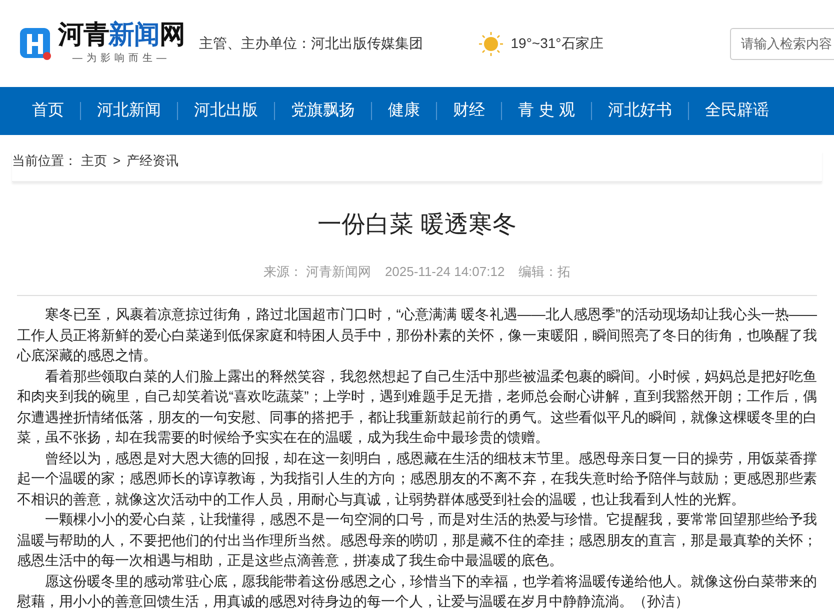 Image resolution: width=834 pixels, height=616 pixels. I want to click on sponsor-text: 主管、主办单位：河北出版传媒集团, so click(310, 43).